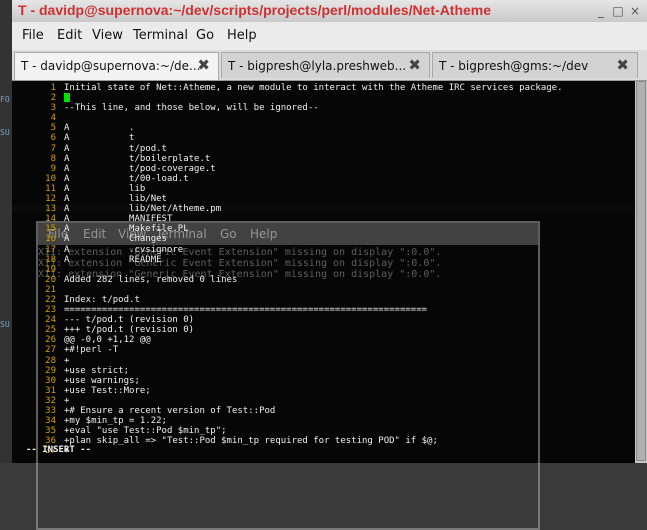  What do you see at coordinates (323, 260) in the screenshot?
I see `editor-line: 18 A README` at bounding box center [323, 260].